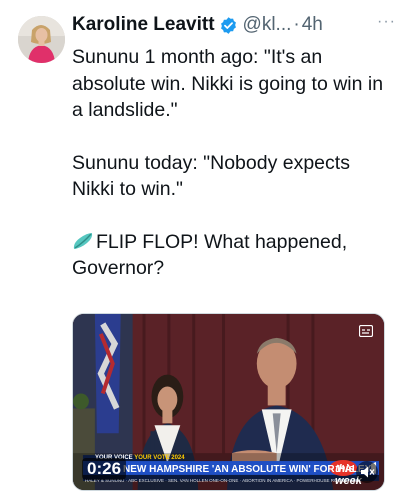  I want to click on avatar, so click(41, 39).